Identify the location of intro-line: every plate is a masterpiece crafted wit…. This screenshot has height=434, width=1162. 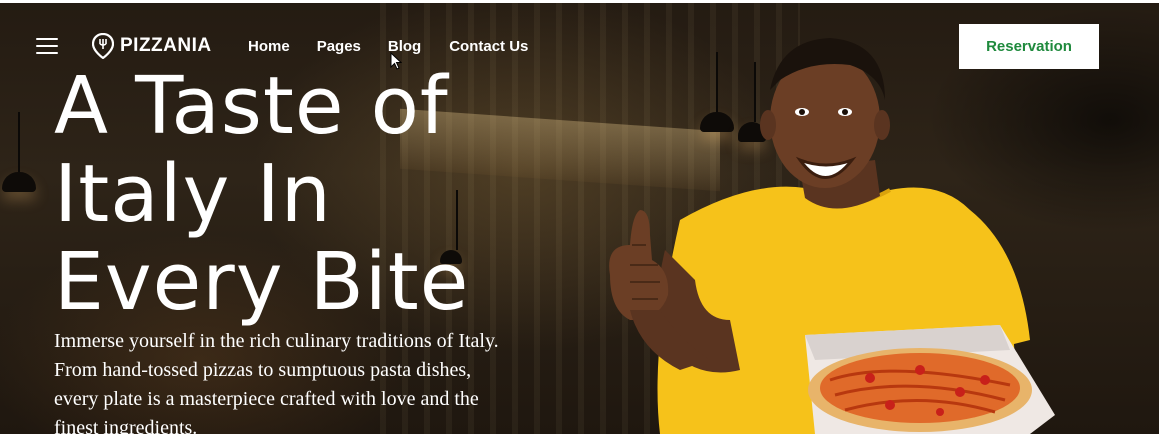
(266, 399).